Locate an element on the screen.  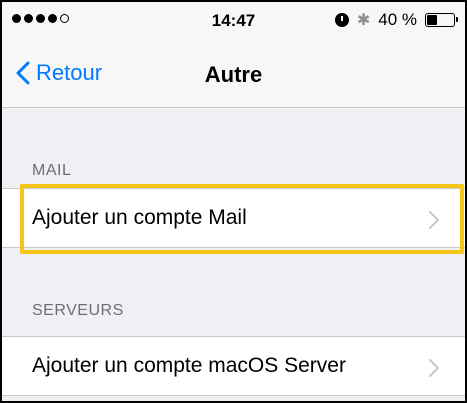
battery-percent: 40 % is located at coordinates (397, 19).